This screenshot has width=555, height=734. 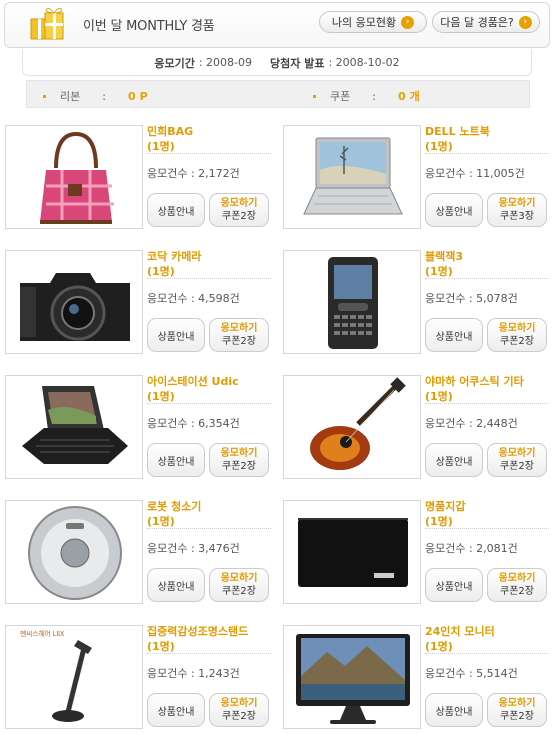 What do you see at coordinates (70, 96) in the screenshot?
I see `ribbon-label: 리본` at bounding box center [70, 96].